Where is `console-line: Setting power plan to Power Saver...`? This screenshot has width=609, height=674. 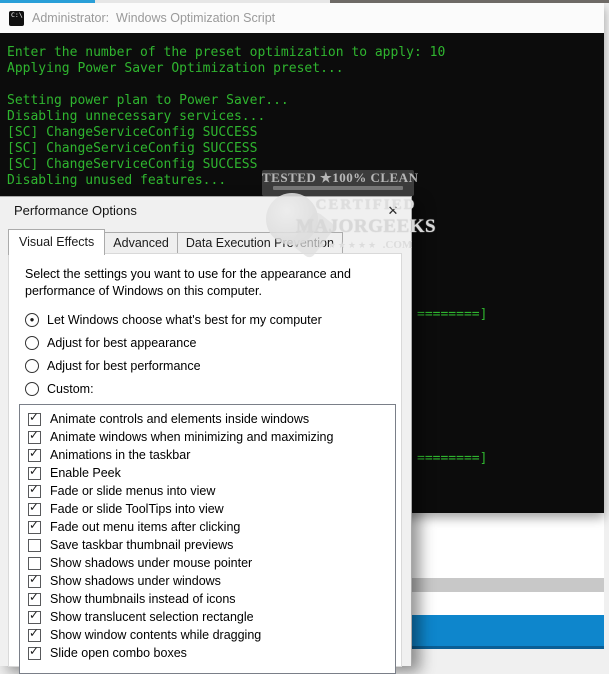 console-line: Setting power plan to Power Saver... is located at coordinates (148, 100).